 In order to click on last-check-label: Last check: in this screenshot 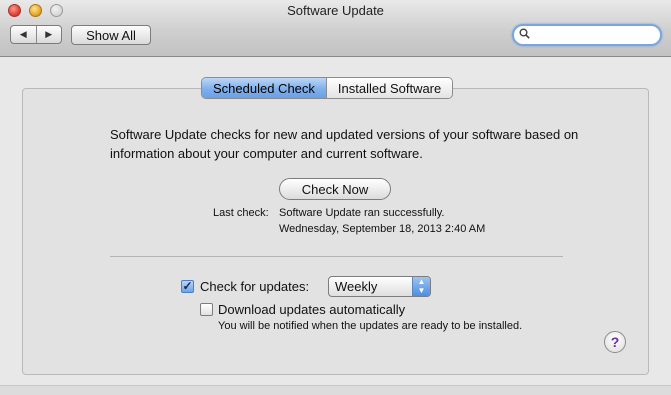, I will do `click(241, 213)`.